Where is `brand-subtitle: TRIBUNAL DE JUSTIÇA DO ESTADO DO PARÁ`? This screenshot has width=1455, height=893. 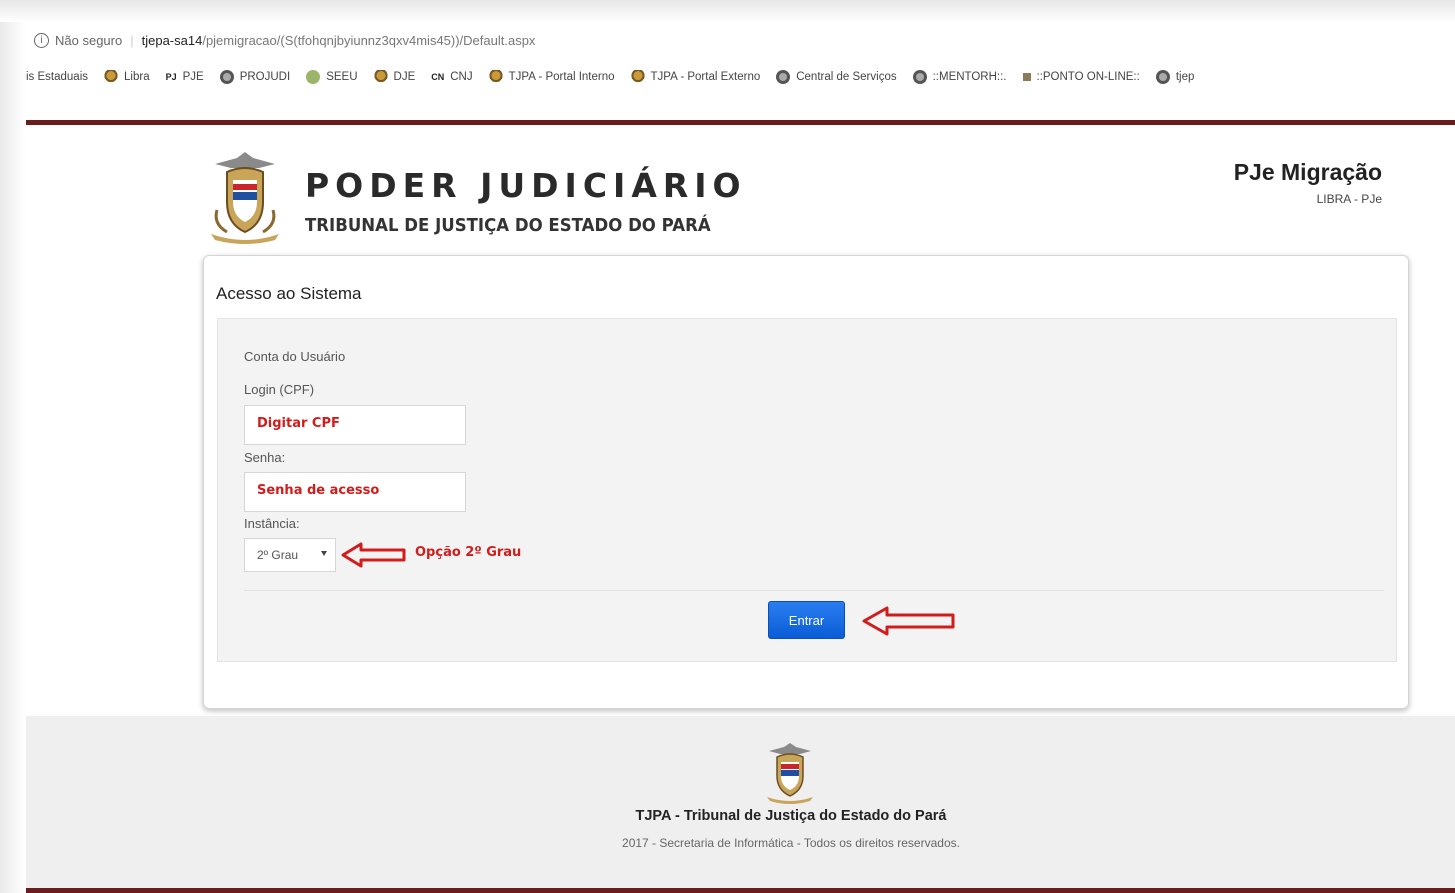 brand-subtitle: TRIBUNAL DE JUSTIÇA DO ESTADO DO PARÁ is located at coordinates (508, 225).